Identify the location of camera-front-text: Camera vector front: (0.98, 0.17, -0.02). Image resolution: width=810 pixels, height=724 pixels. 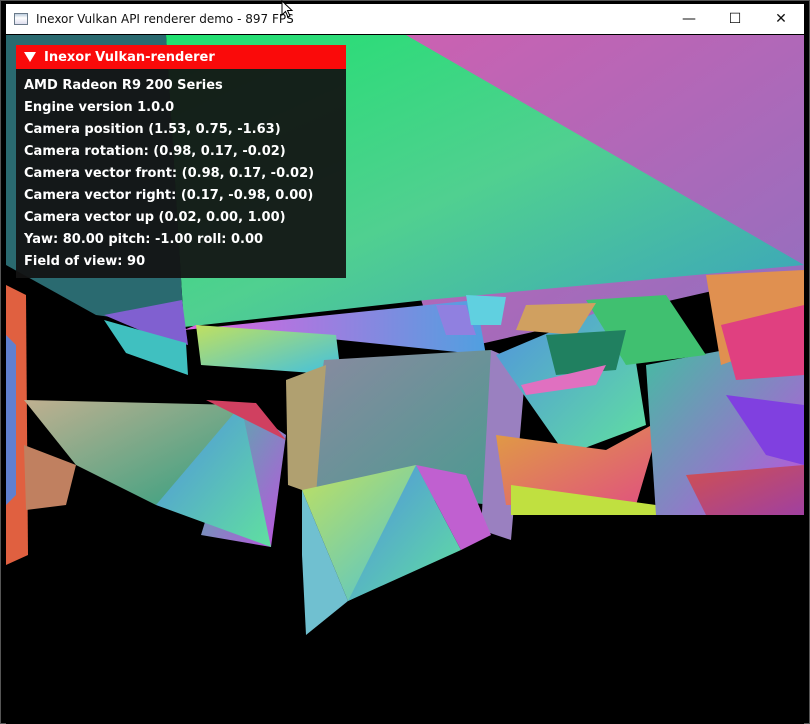
(169, 173).